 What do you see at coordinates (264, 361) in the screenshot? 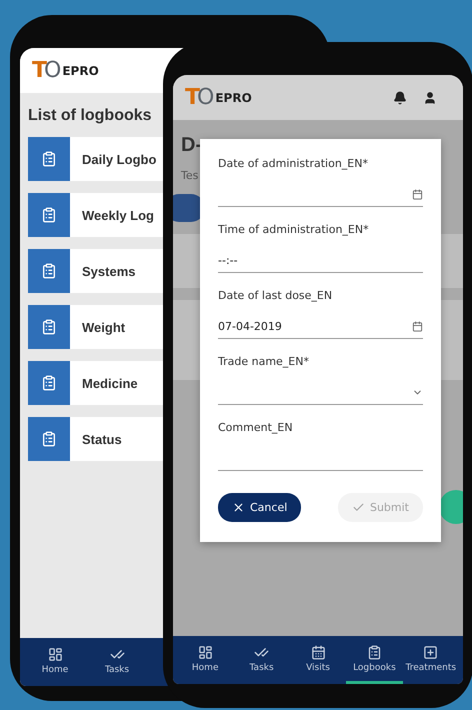
I see `field-label: Trade name_EN*` at bounding box center [264, 361].